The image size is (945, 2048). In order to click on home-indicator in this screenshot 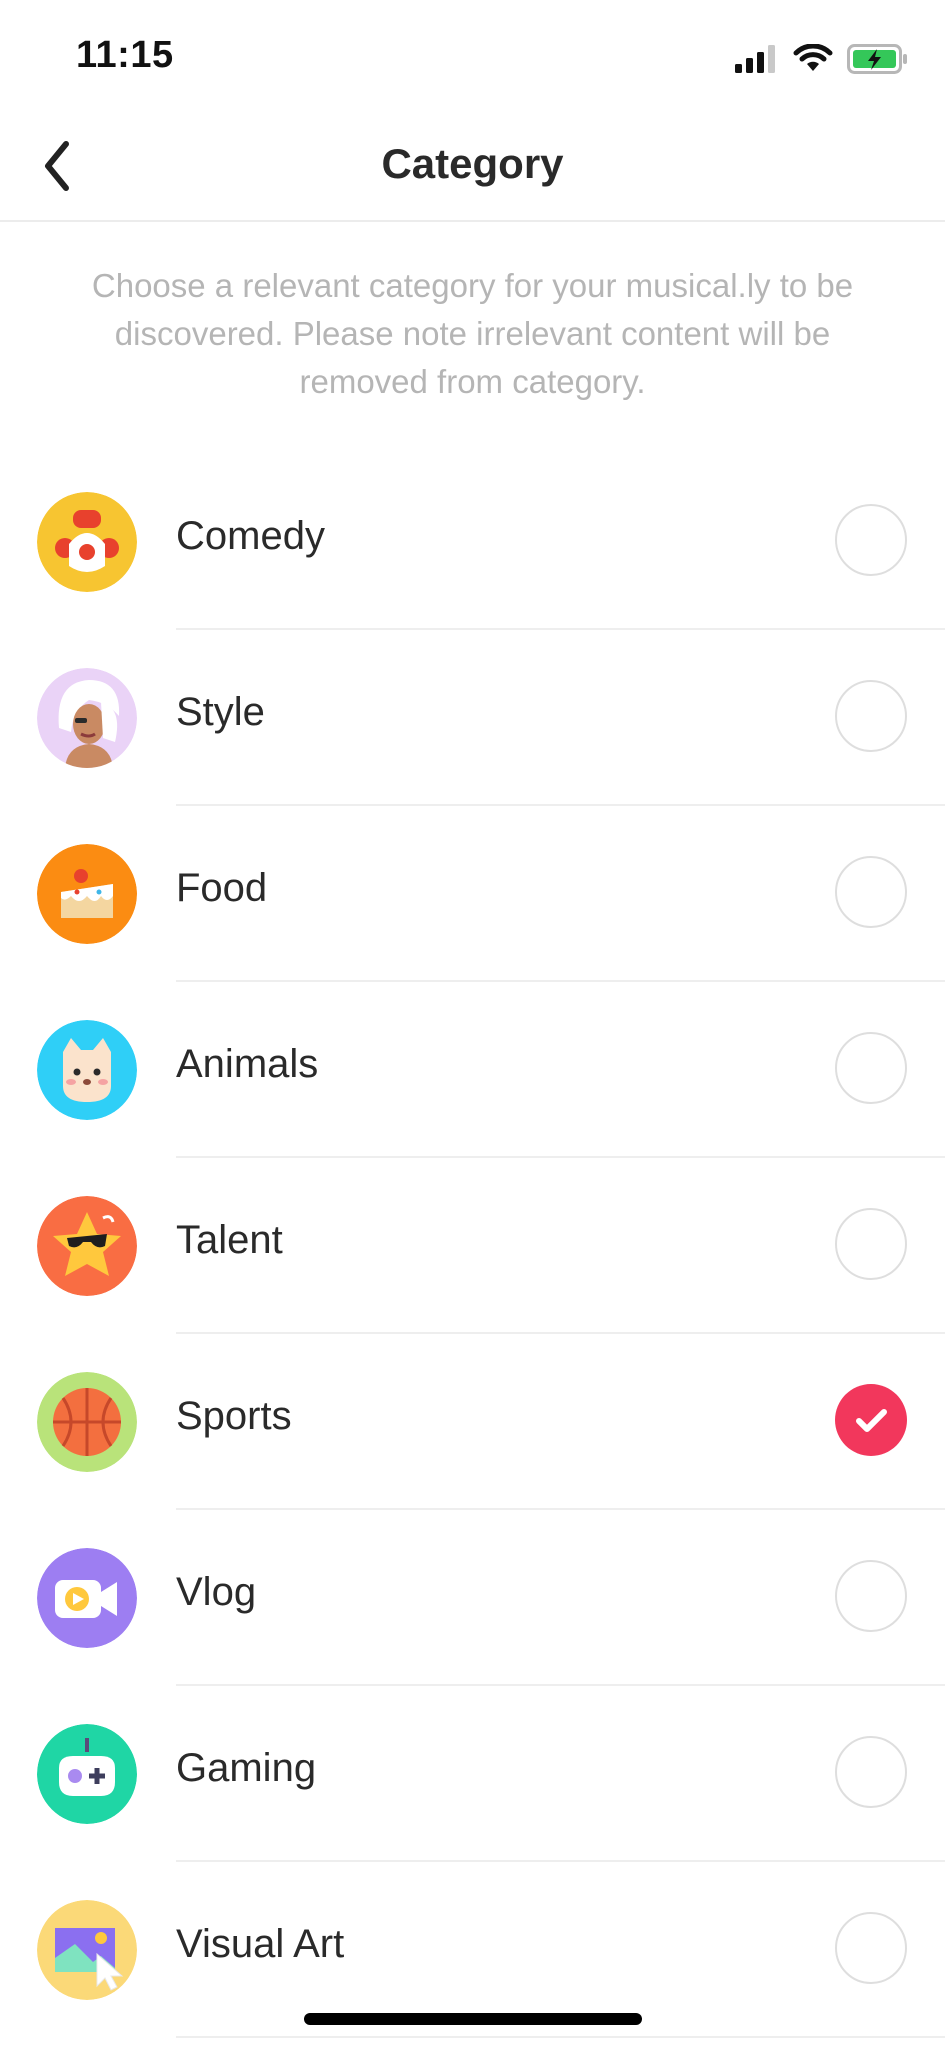, I will do `click(473, 2019)`.